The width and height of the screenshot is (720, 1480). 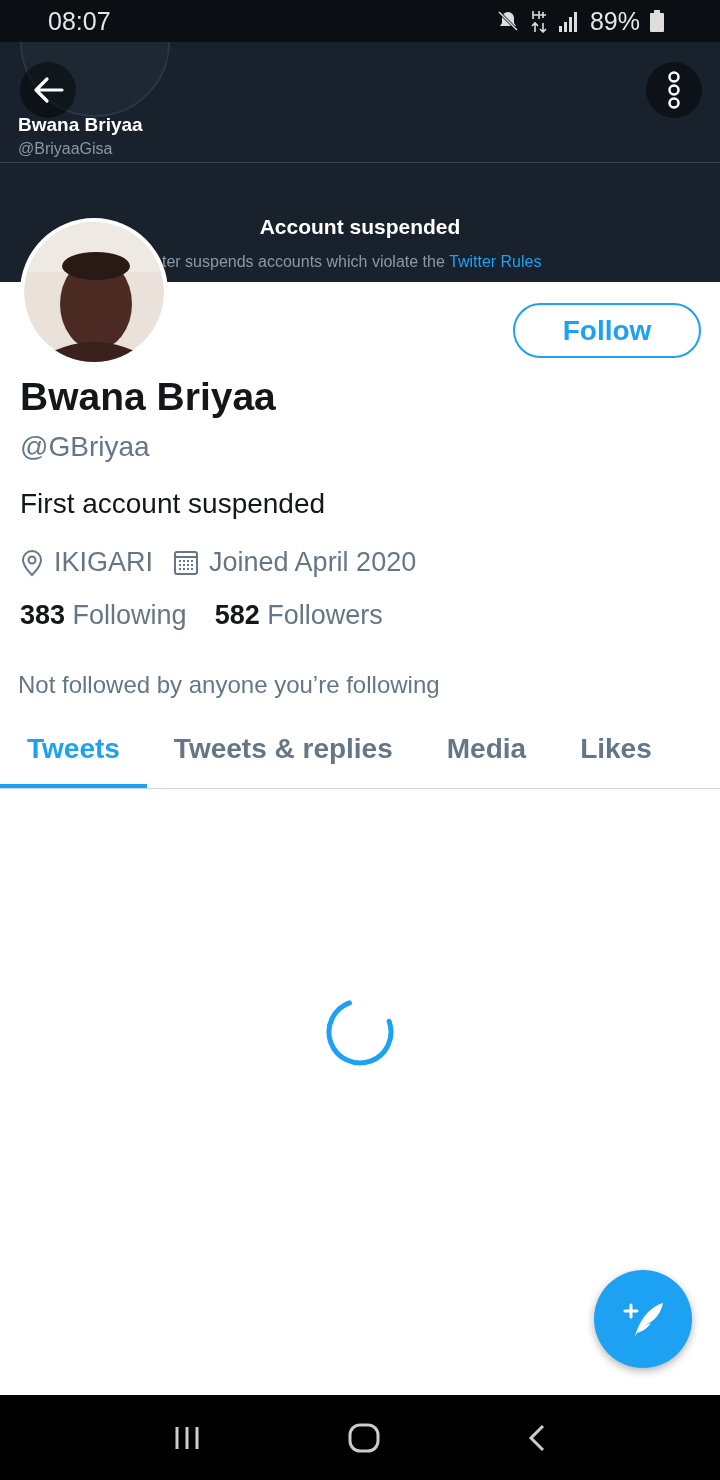 I want to click on back-arrow-icon, so click(x=48, y=90).